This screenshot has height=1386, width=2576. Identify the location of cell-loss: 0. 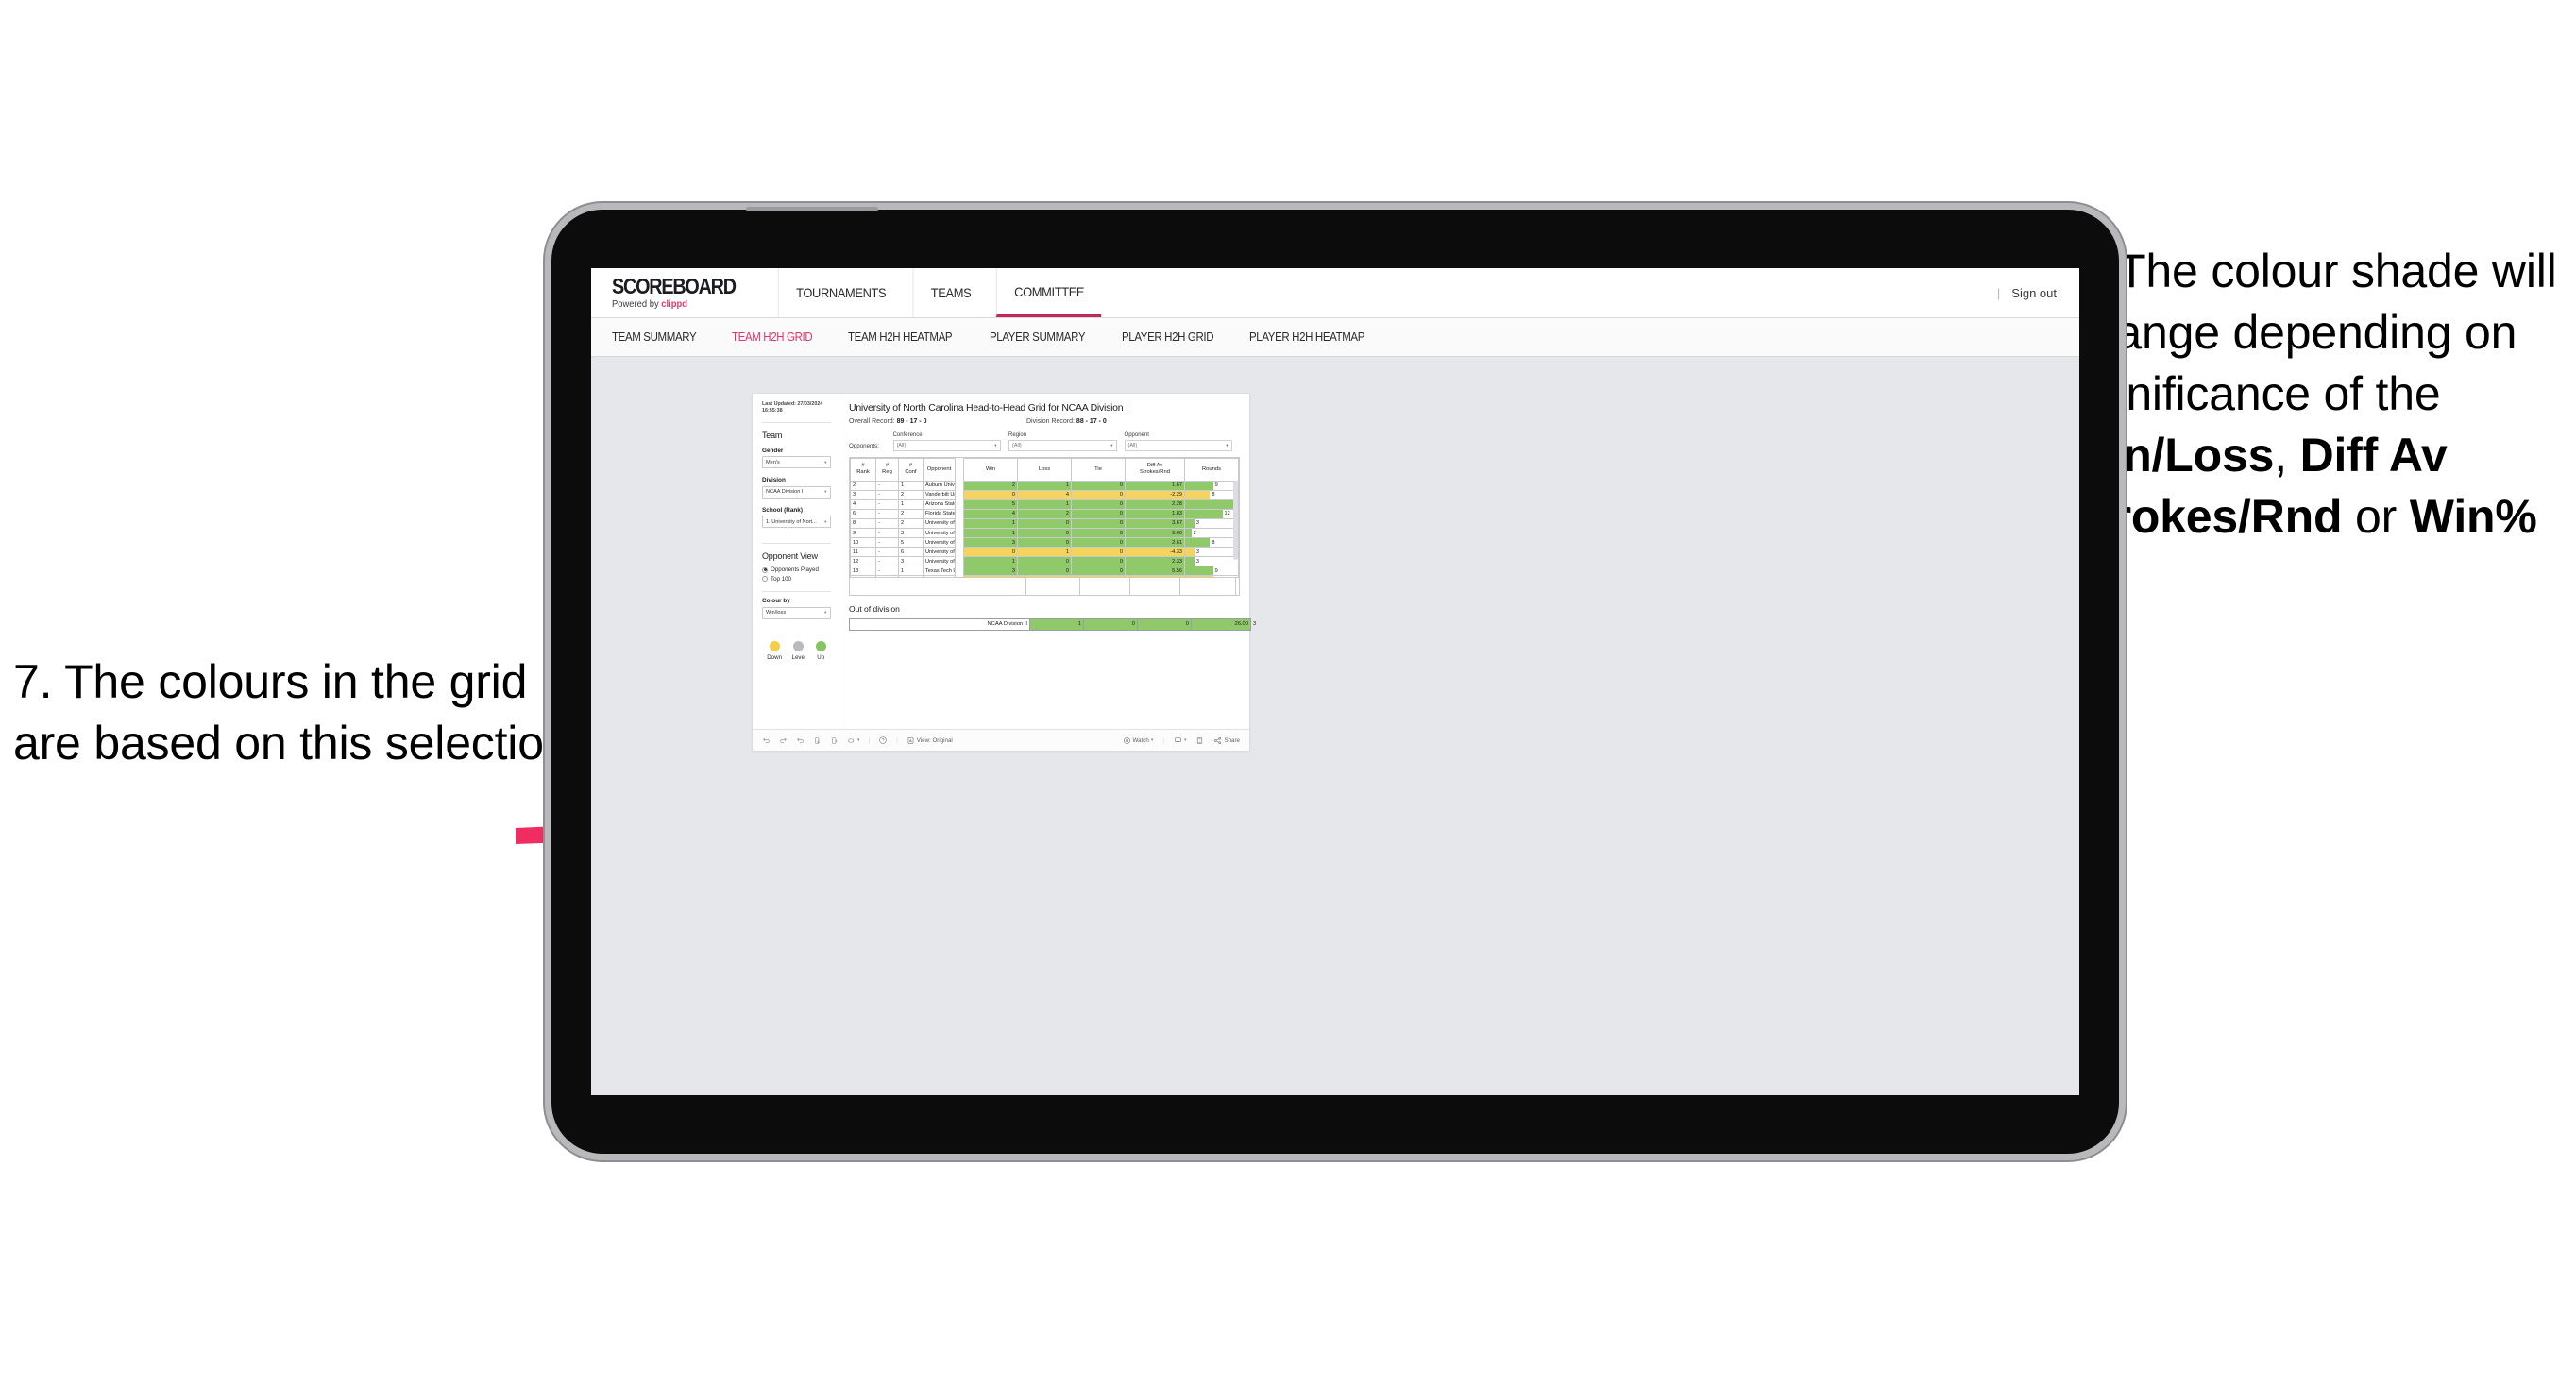
(1044, 561).